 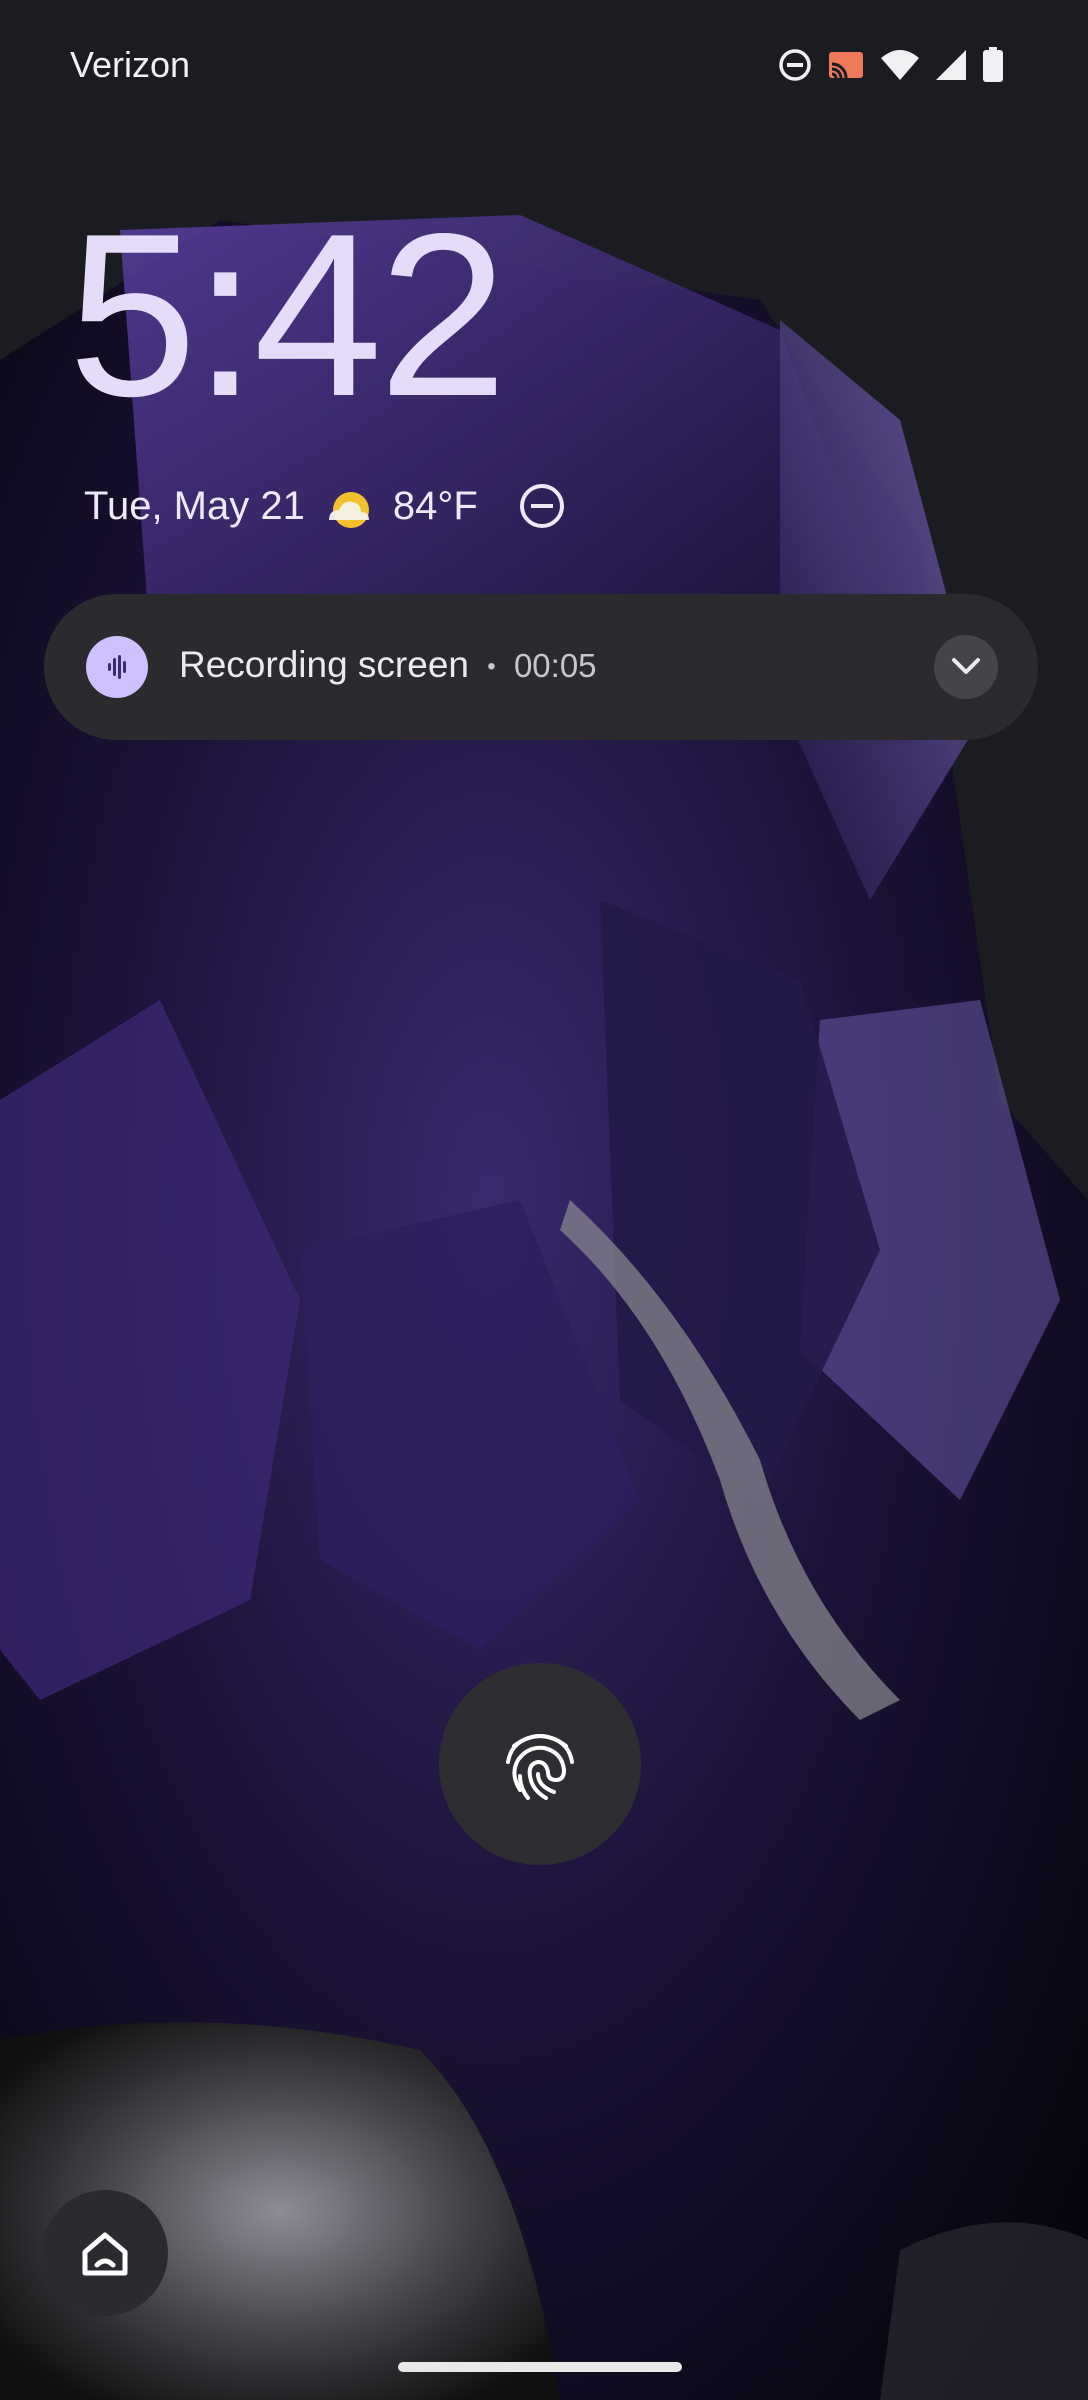 What do you see at coordinates (117, 667) in the screenshot?
I see `sound-wave-icon` at bounding box center [117, 667].